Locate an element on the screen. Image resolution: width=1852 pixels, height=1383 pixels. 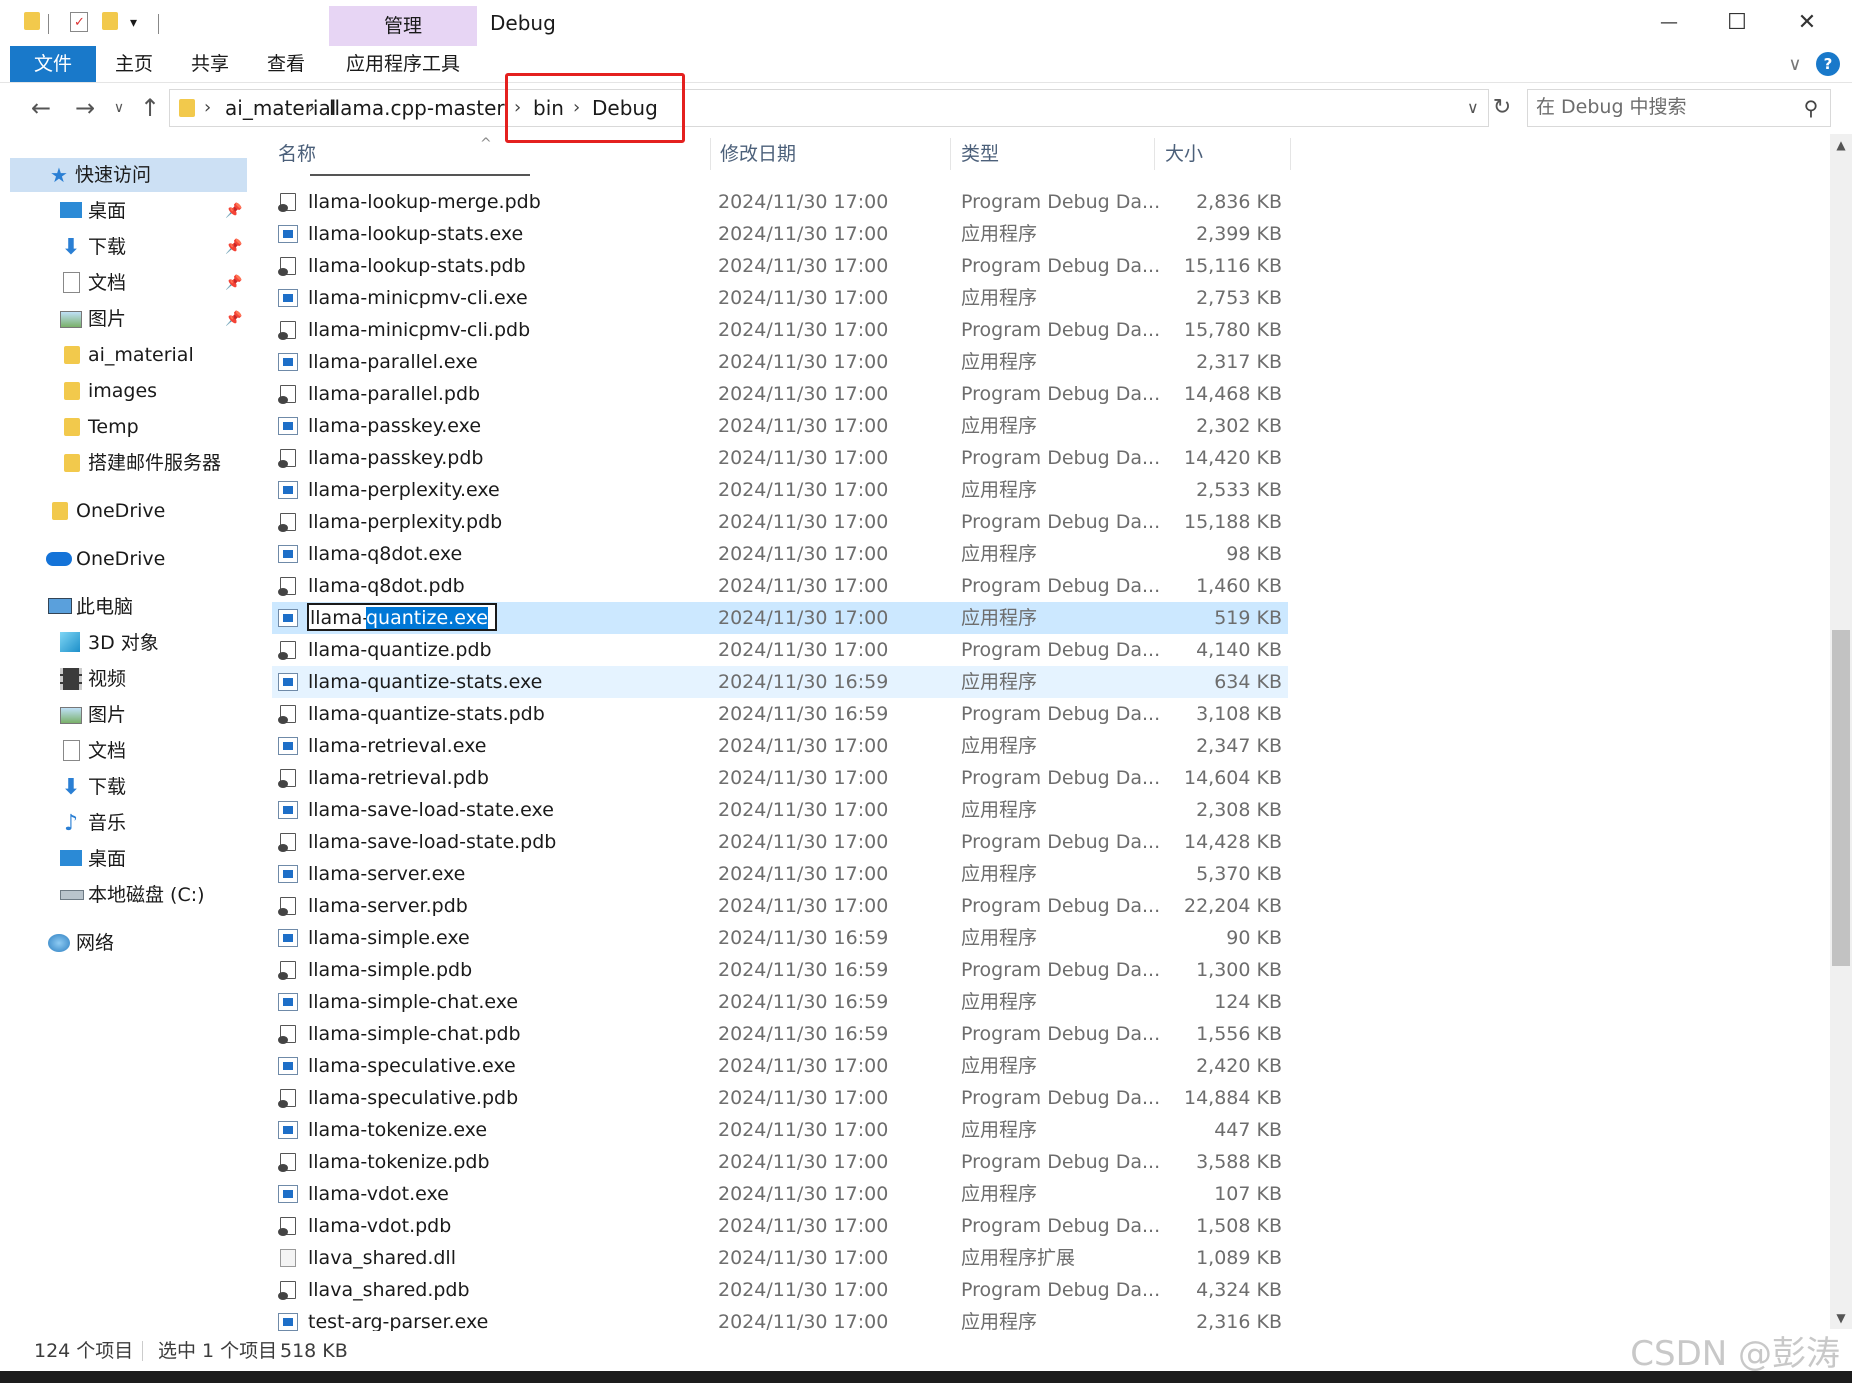
sidebar-item-pictures: 图片 📌 is located at coordinates (128, 319).